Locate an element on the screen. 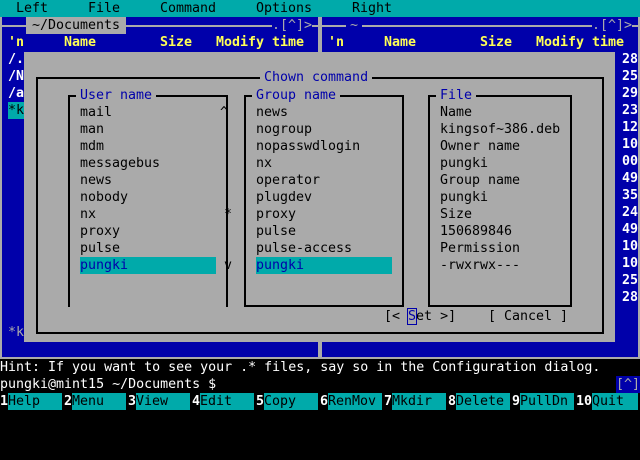 This screenshot has width=640, height=460. user-item: proxy is located at coordinates (148, 231).